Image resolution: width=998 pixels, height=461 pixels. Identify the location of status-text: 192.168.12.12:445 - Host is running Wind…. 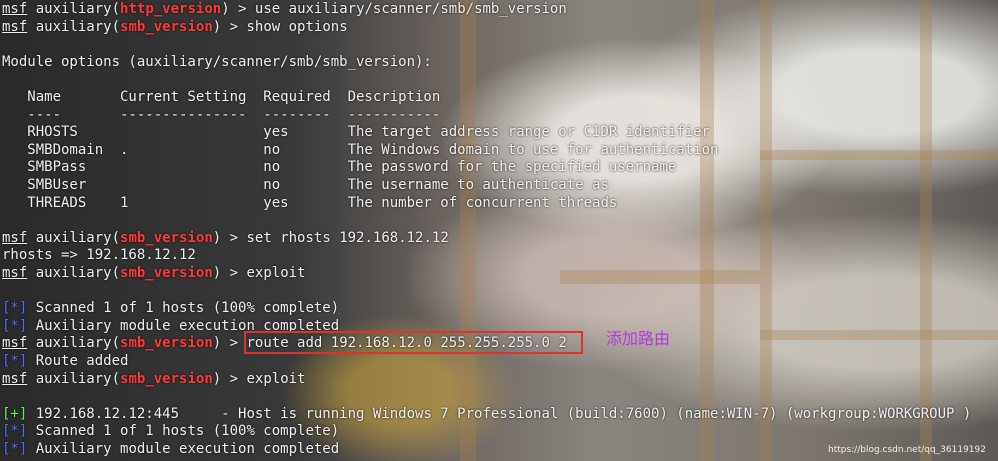
(499, 413).